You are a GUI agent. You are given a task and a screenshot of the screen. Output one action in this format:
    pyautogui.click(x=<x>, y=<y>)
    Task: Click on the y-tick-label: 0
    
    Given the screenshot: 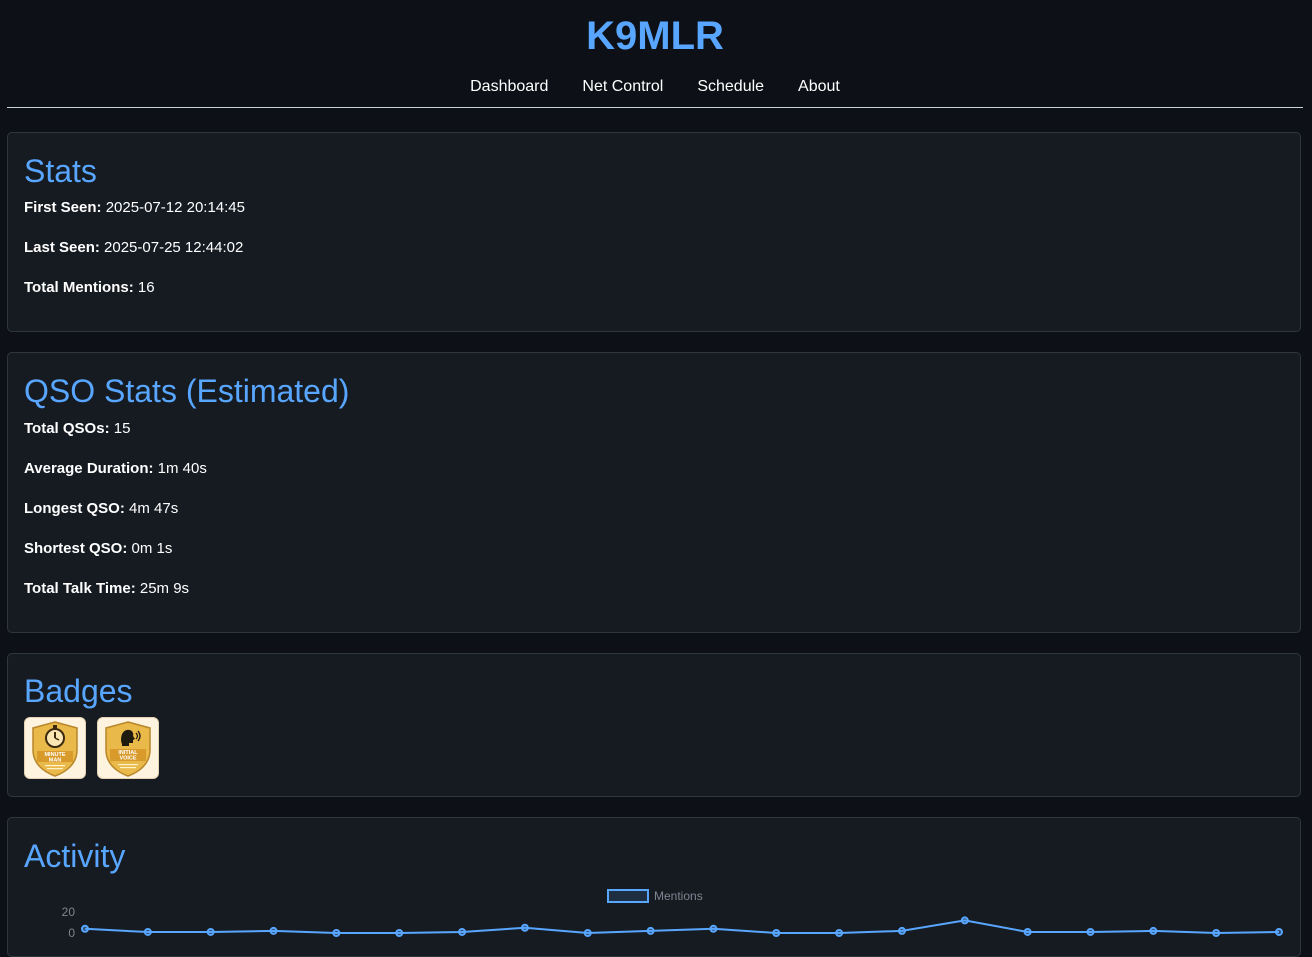 What is the action you would take?
    pyautogui.click(x=71, y=933)
    